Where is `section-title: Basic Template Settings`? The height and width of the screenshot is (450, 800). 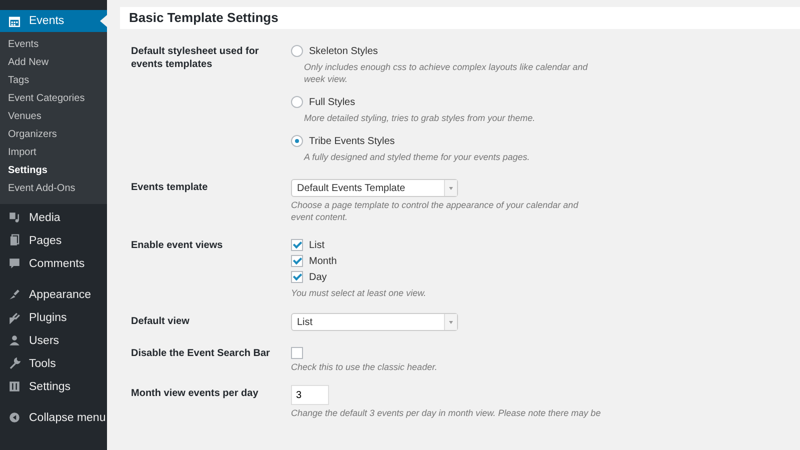 section-title: Basic Template Settings is located at coordinates (460, 18).